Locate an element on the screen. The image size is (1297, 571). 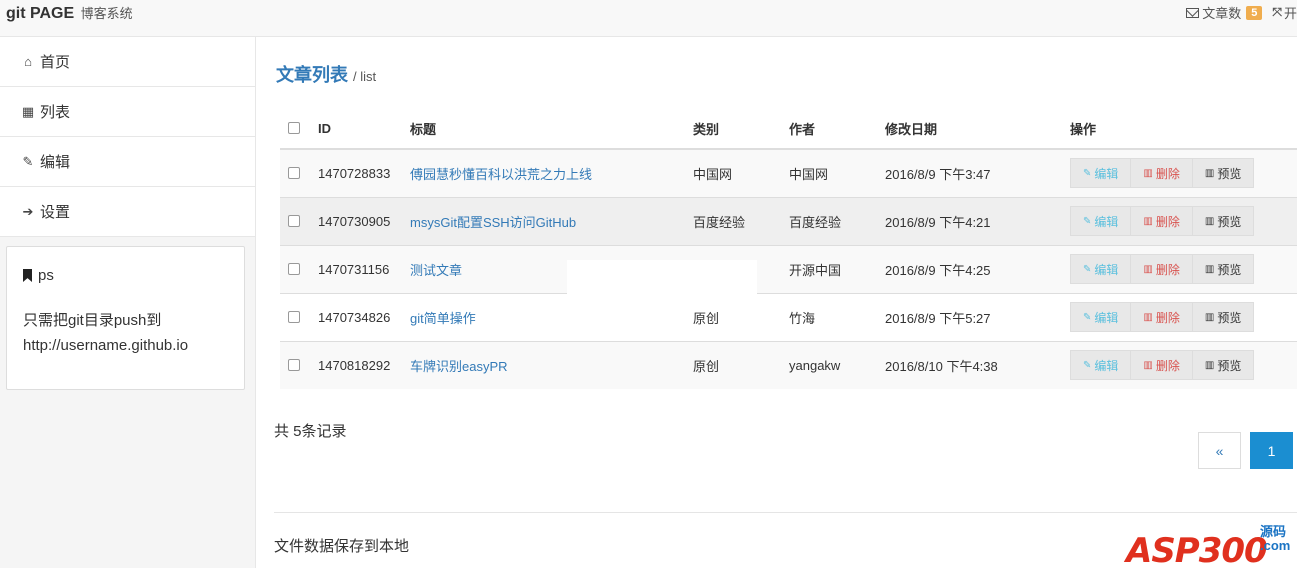
column-header-title: 标题 is located at coordinates (551, 129).